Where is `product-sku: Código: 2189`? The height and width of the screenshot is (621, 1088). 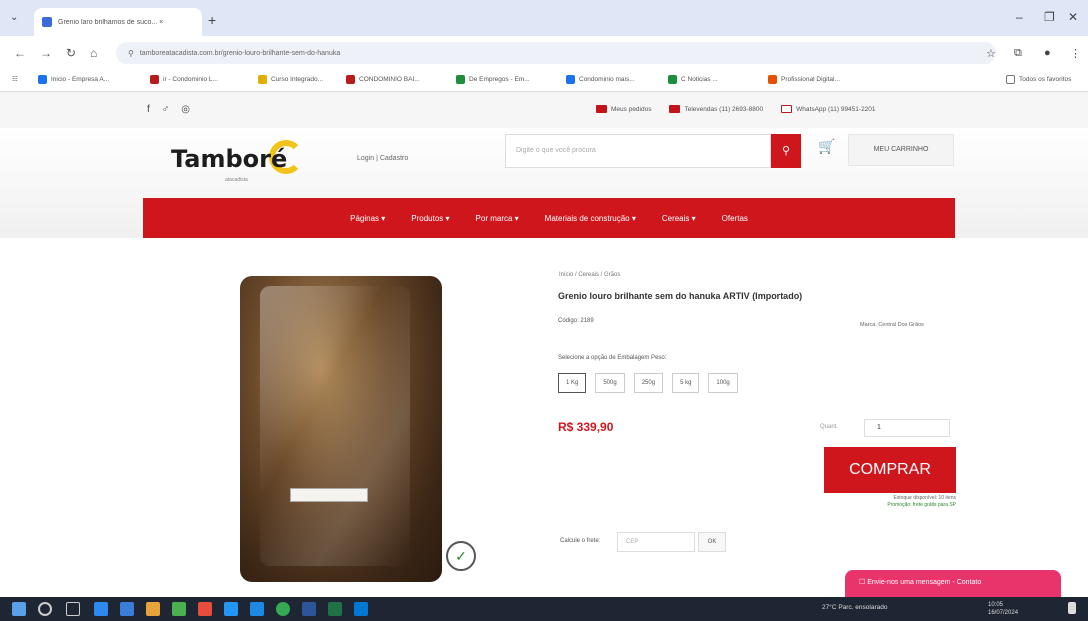 product-sku: Código: 2189 is located at coordinates (576, 321).